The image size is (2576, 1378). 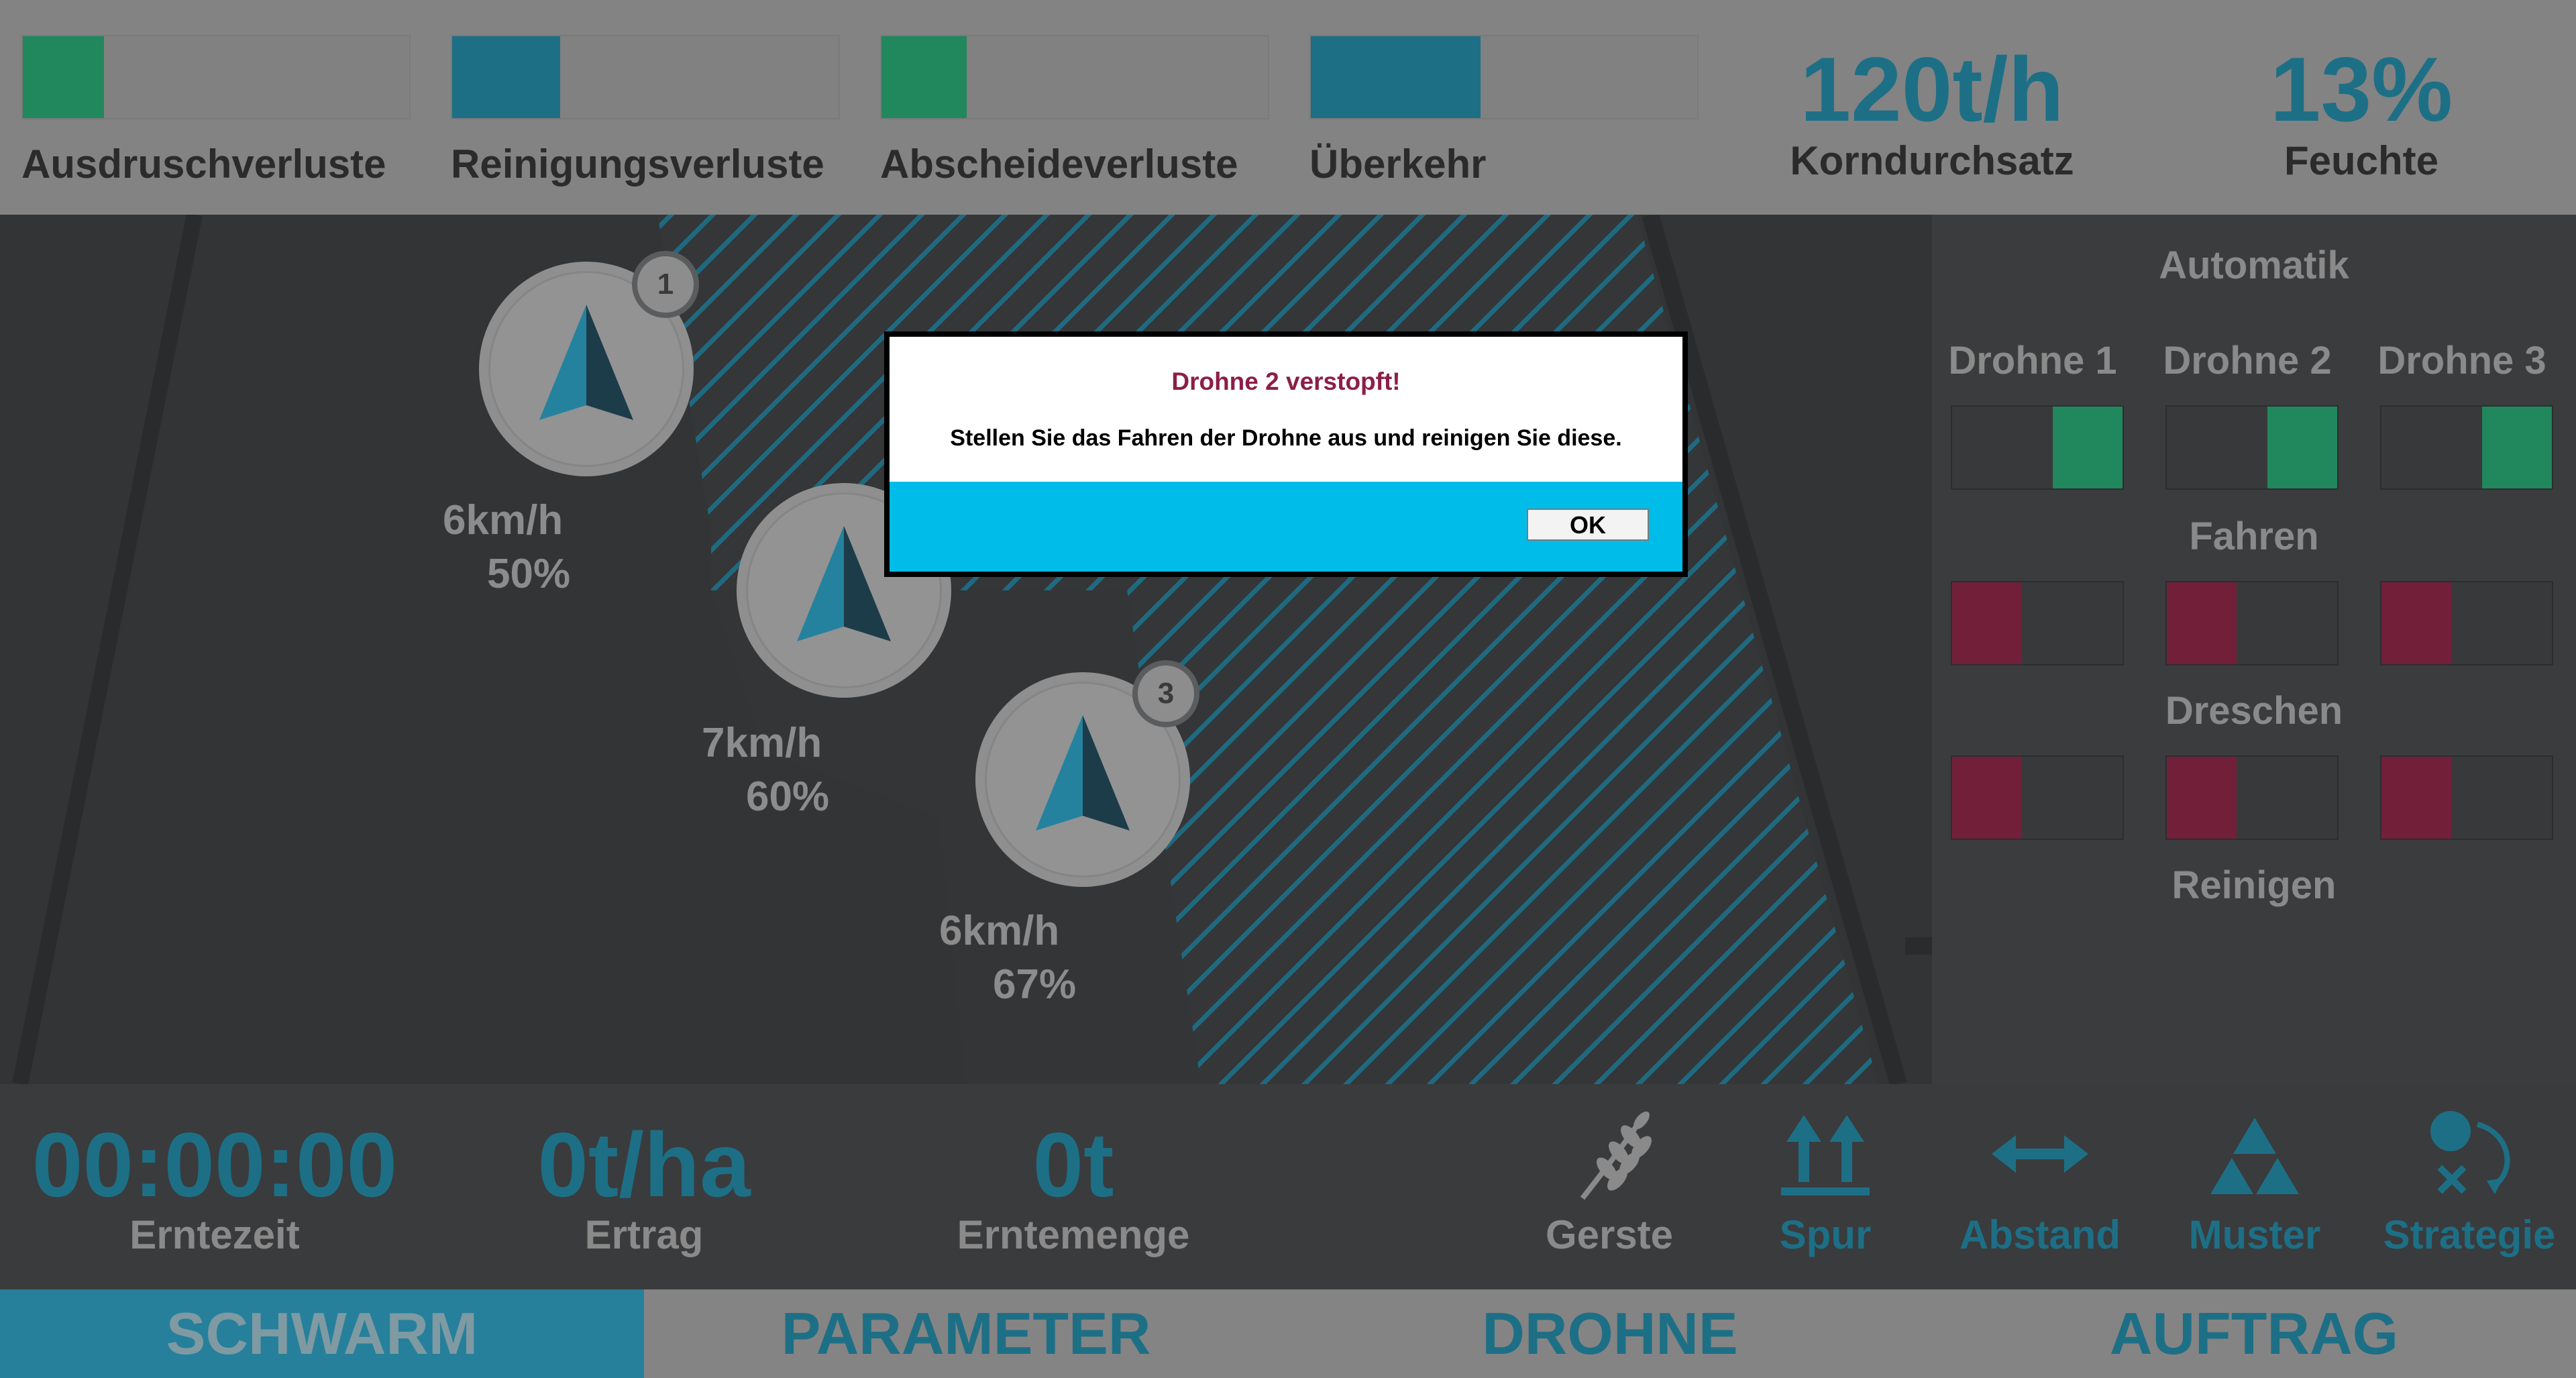 I want to click on tab-drohne: DROHNE, so click(x=1610, y=1333).